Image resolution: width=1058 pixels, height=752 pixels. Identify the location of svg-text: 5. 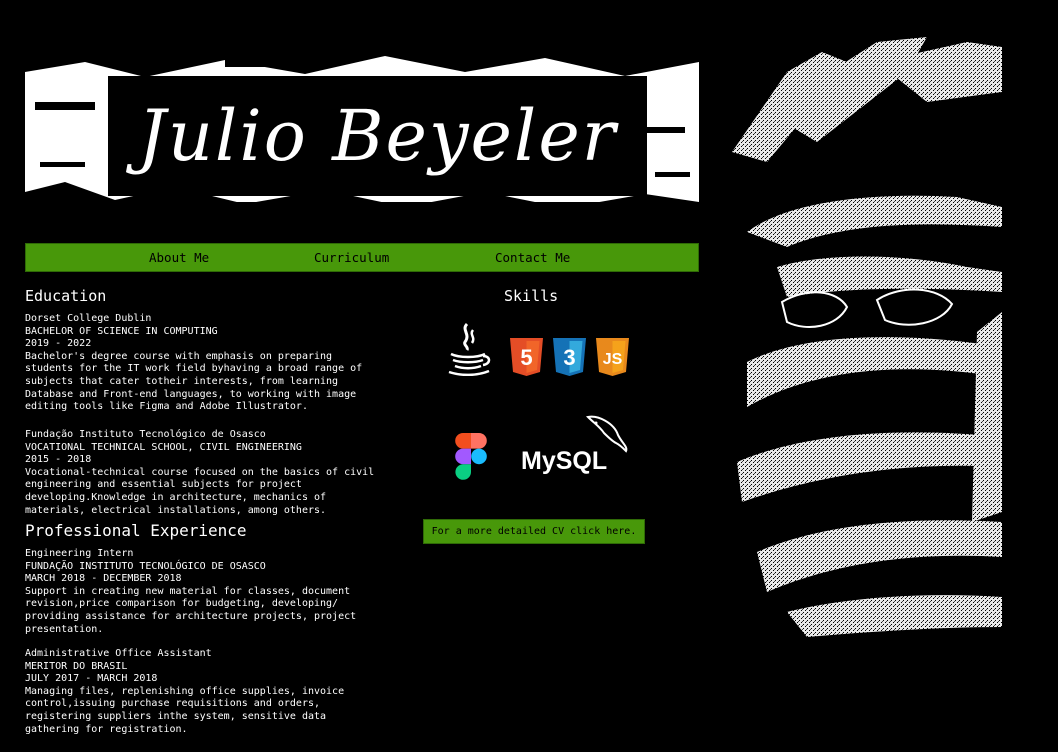
(526, 357).